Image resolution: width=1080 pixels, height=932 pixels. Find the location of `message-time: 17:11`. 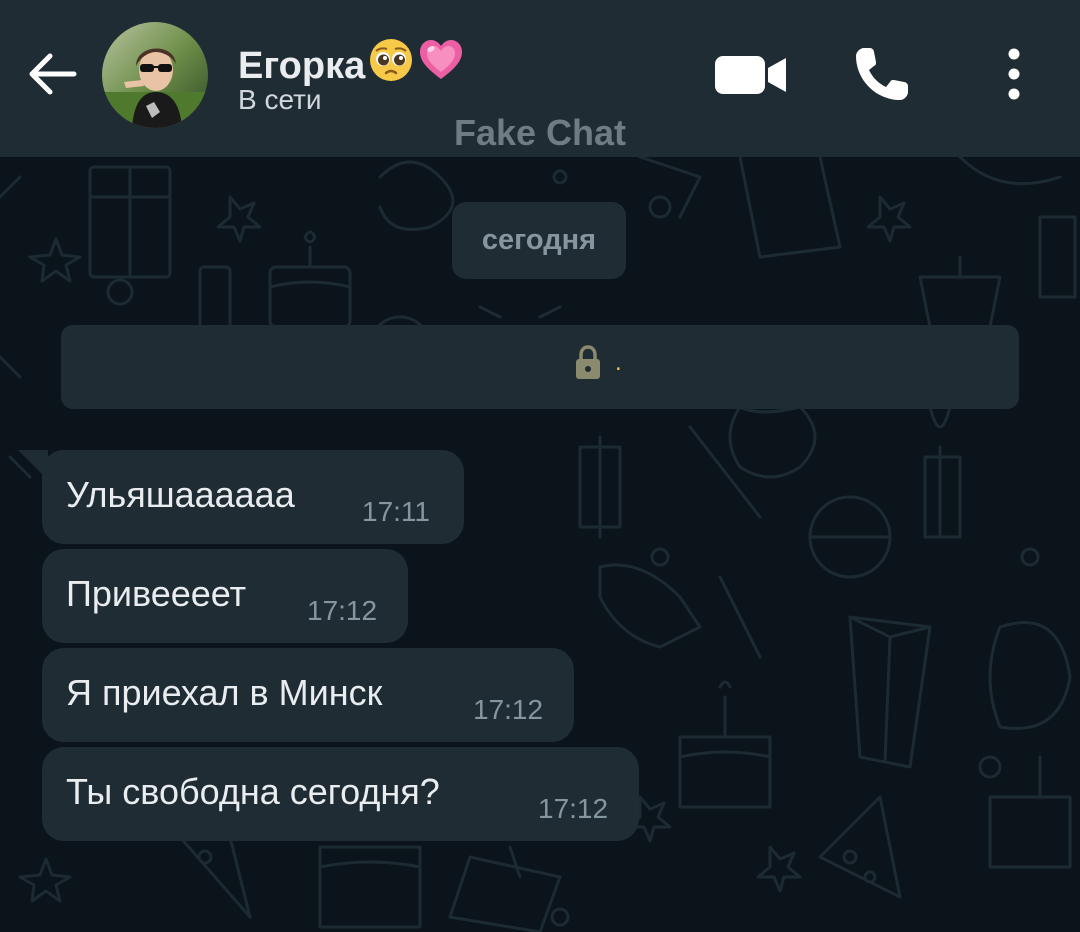

message-time: 17:11 is located at coordinates (396, 511).